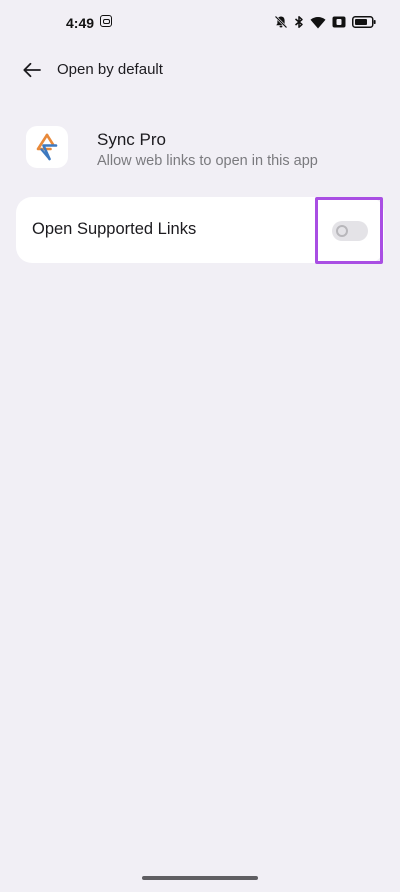 The height and width of the screenshot is (892, 400). What do you see at coordinates (364, 22) in the screenshot?
I see `battery-icon` at bounding box center [364, 22].